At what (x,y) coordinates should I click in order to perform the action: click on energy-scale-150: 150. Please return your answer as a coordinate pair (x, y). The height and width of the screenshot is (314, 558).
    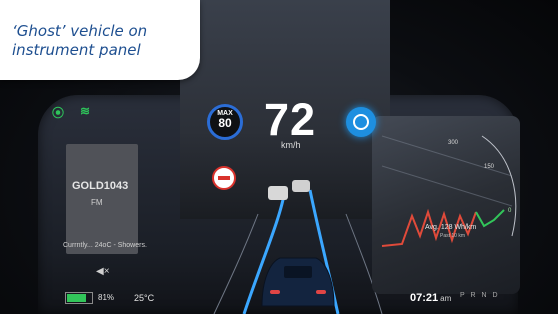
    Looking at the image, I should click on (489, 167).